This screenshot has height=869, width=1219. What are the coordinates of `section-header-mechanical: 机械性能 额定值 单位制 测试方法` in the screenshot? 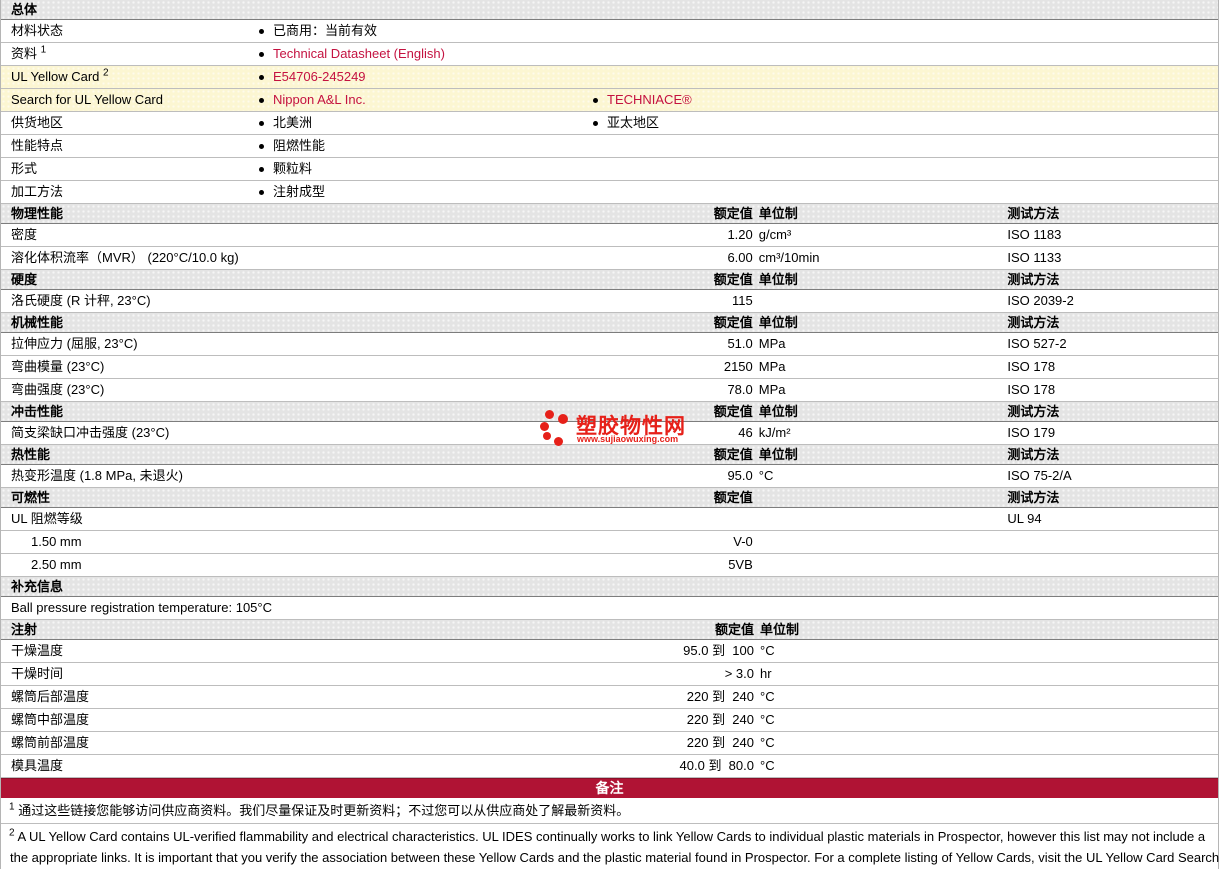 It's located at (609, 323).